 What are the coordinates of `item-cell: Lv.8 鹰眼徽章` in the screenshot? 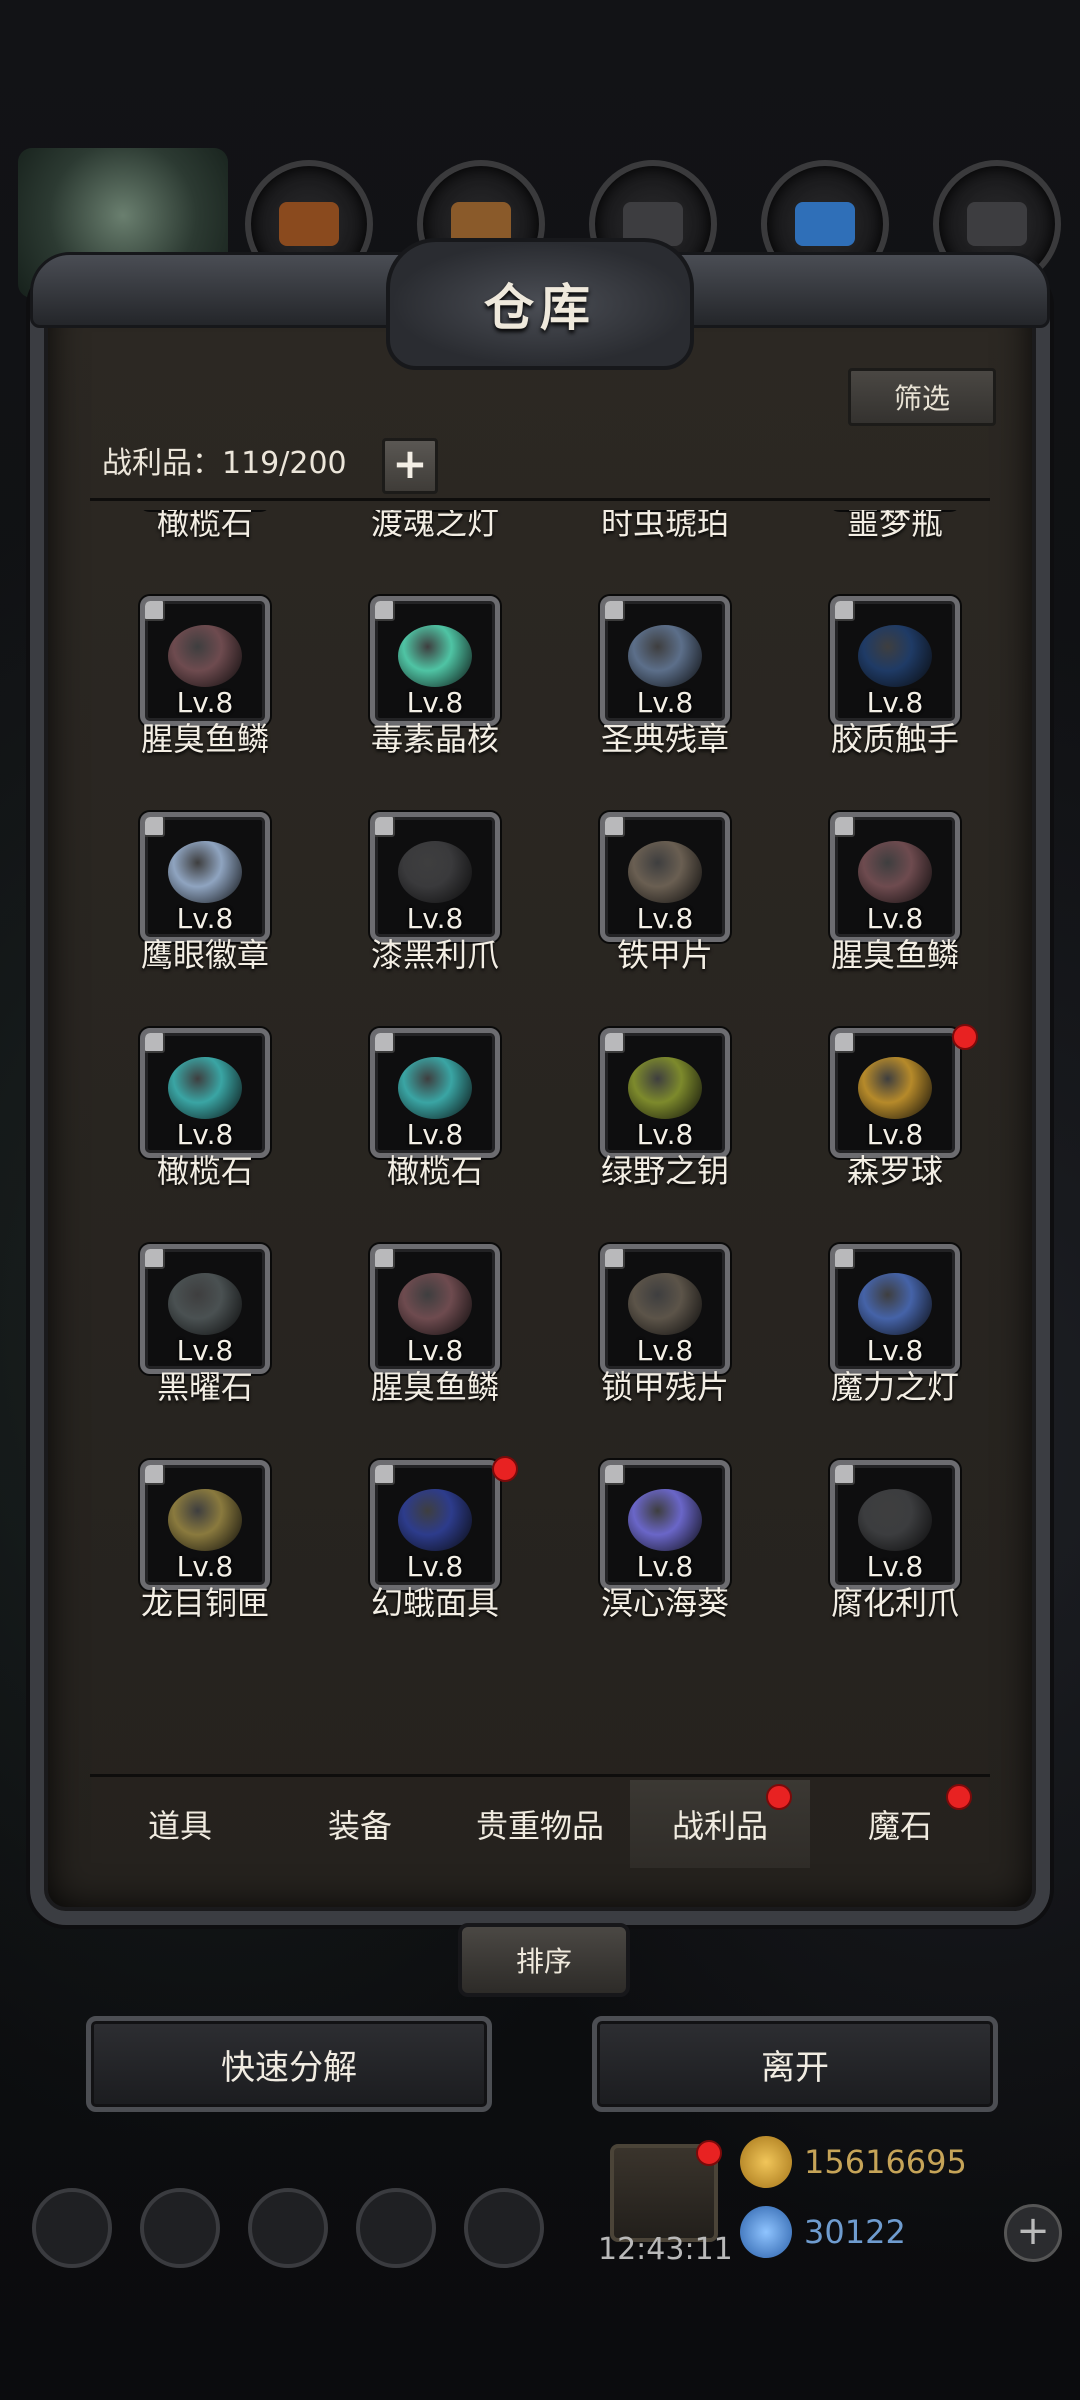 It's located at (205, 898).